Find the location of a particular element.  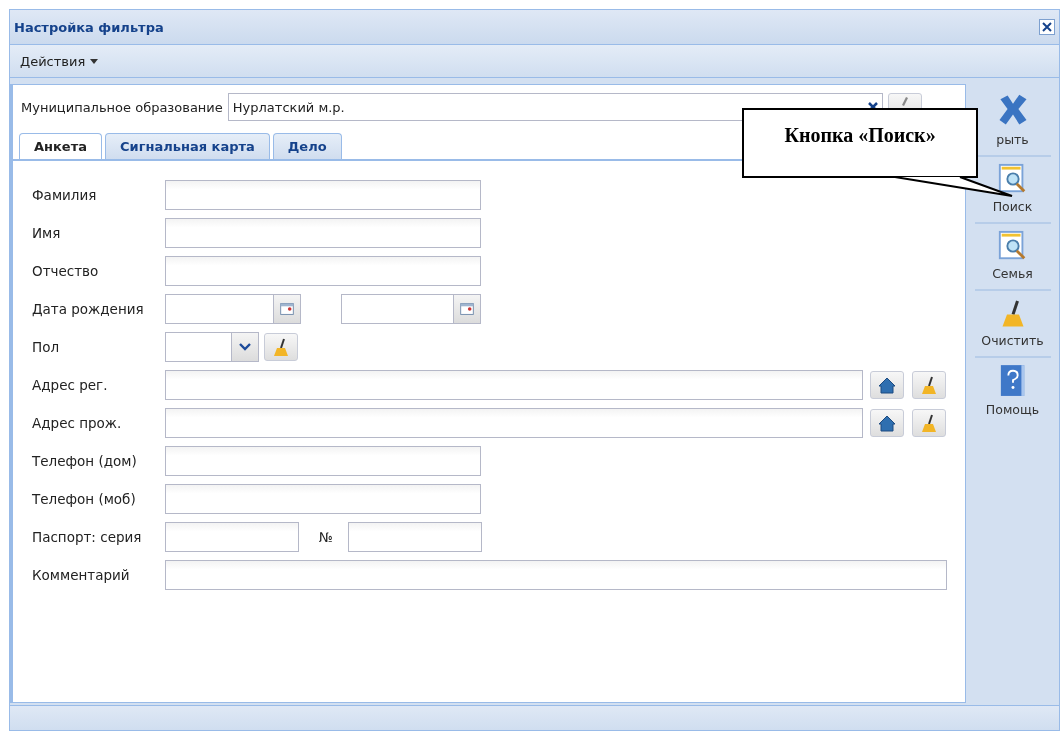

dropdown-field is located at coordinates (212, 347).